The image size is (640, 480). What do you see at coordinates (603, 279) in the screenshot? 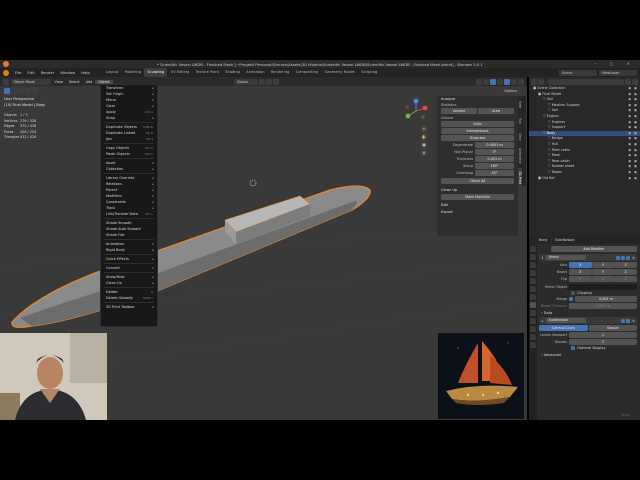
I see `flip-y-toggle: Y` at bounding box center [603, 279].